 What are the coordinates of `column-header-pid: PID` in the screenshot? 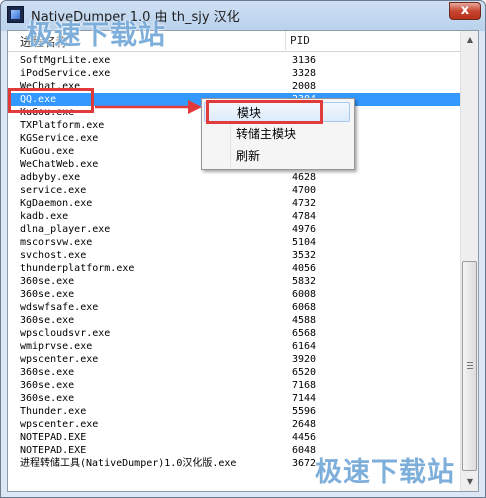 It's located at (300, 40).